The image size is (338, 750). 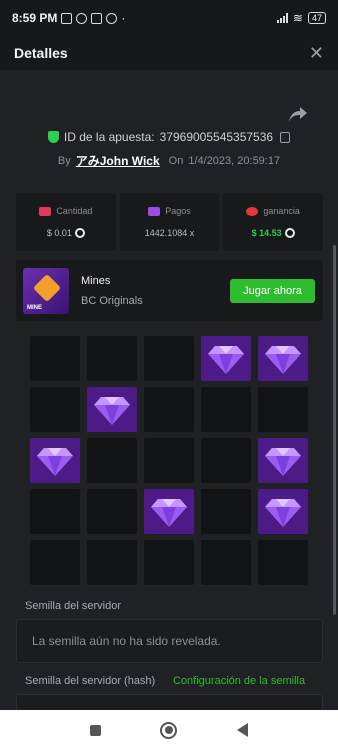 I want to click on game-info: Mines BC Originals, so click(x=112, y=291).